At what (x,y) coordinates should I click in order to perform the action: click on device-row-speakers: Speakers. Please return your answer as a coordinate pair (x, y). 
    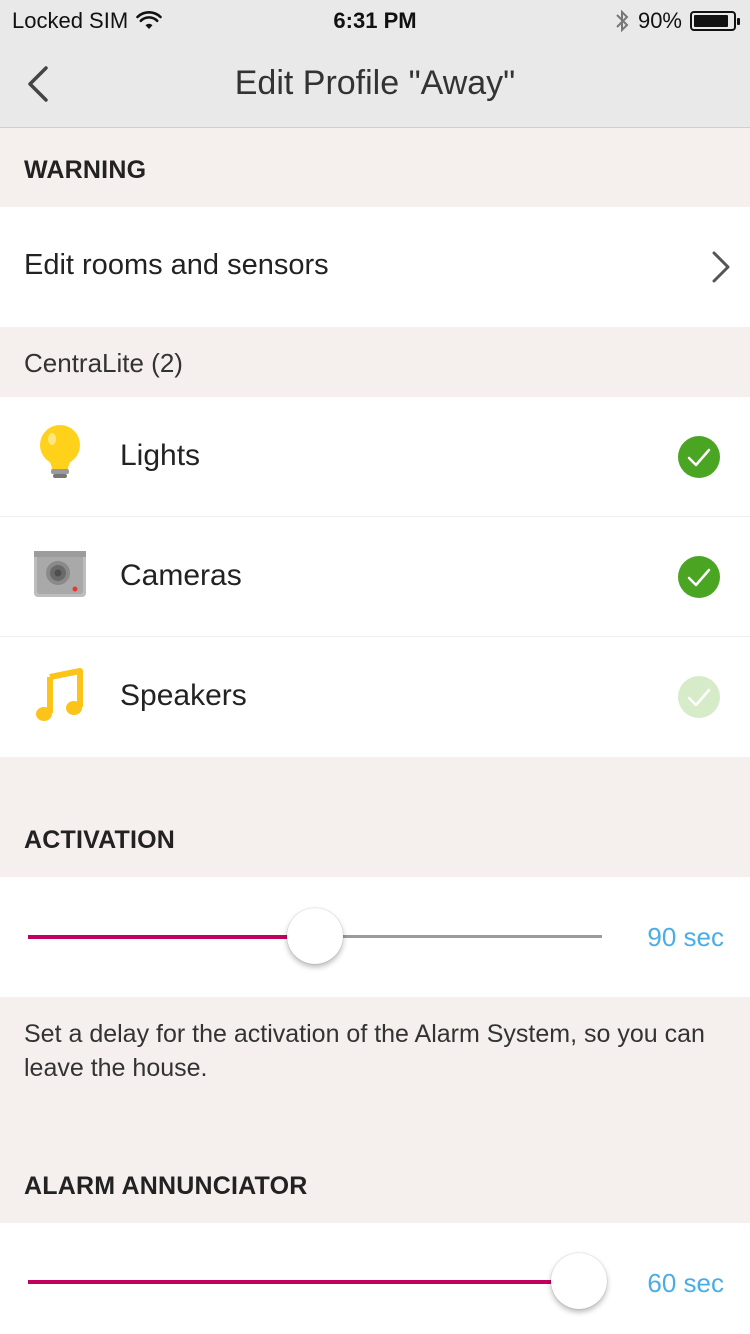
    Looking at the image, I should click on (375, 697).